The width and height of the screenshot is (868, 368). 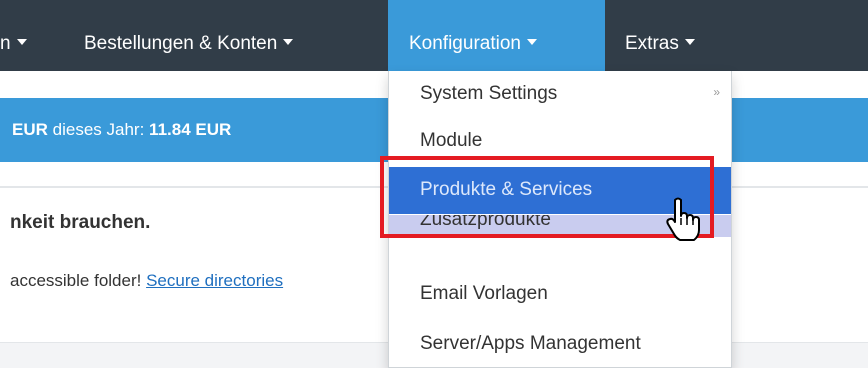 I want to click on alert-message: accessible folder!, so click(x=76, y=280).